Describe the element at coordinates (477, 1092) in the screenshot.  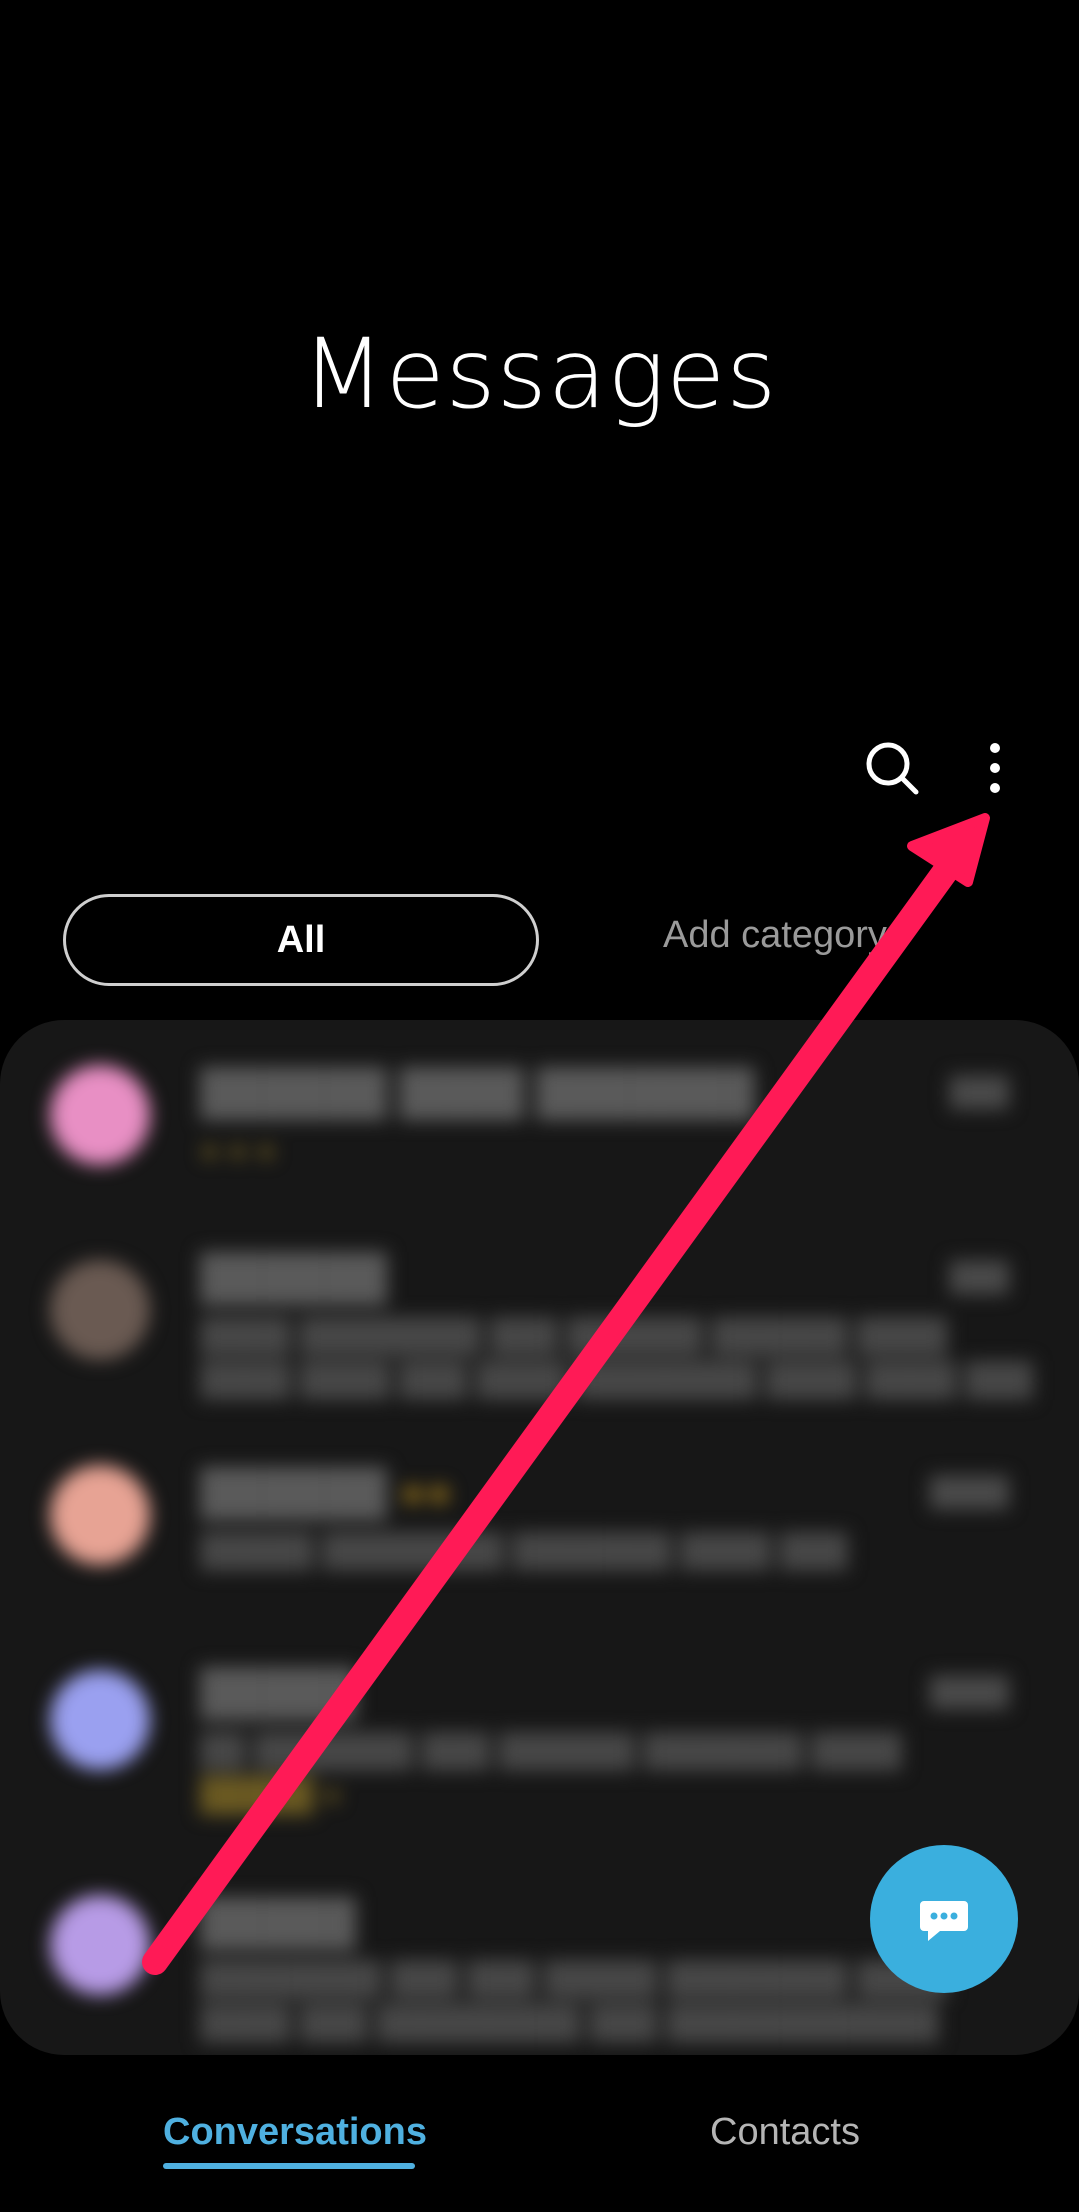
I see `conversation-name-blurred: ██████ ████ ███████` at that location.